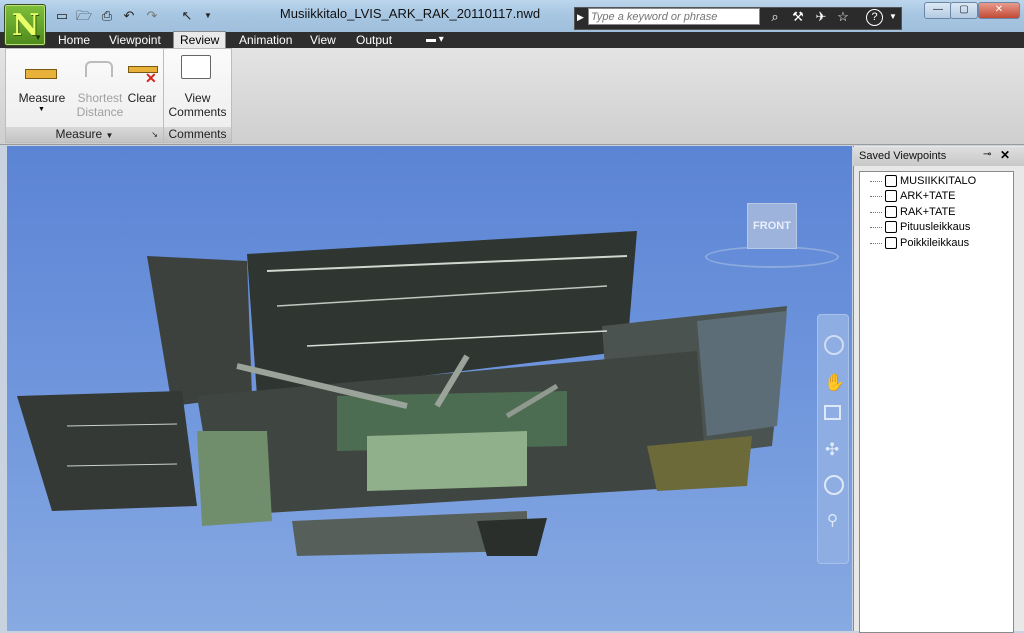 Image resolution: width=1024 pixels, height=633 pixels. What do you see at coordinates (410, 13) in the screenshot?
I see `window-title: Musiikkitalo_LVIS_ARK_RAK_20110117.nwd` at bounding box center [410, 13].